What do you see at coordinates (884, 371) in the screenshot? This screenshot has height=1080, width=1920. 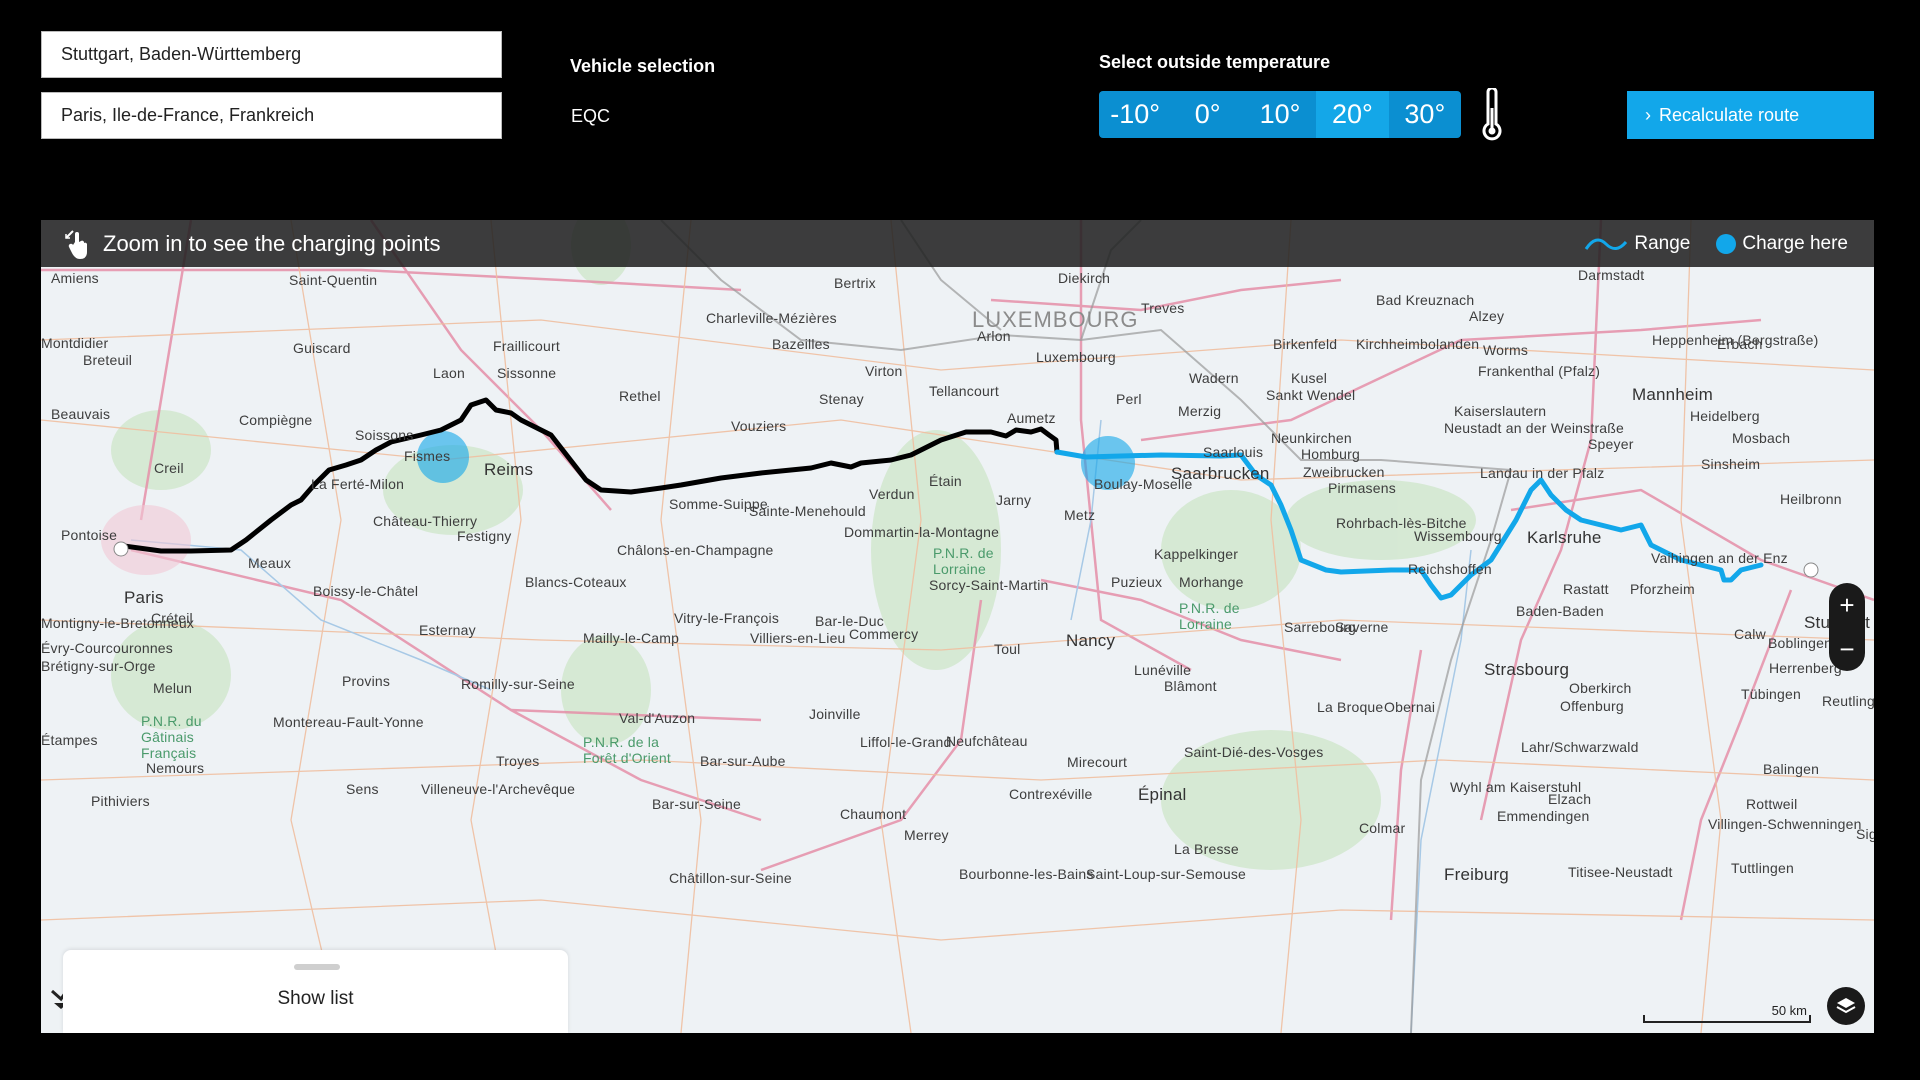 I see `map-place-label: Virton` at bounding box center [884, 371].